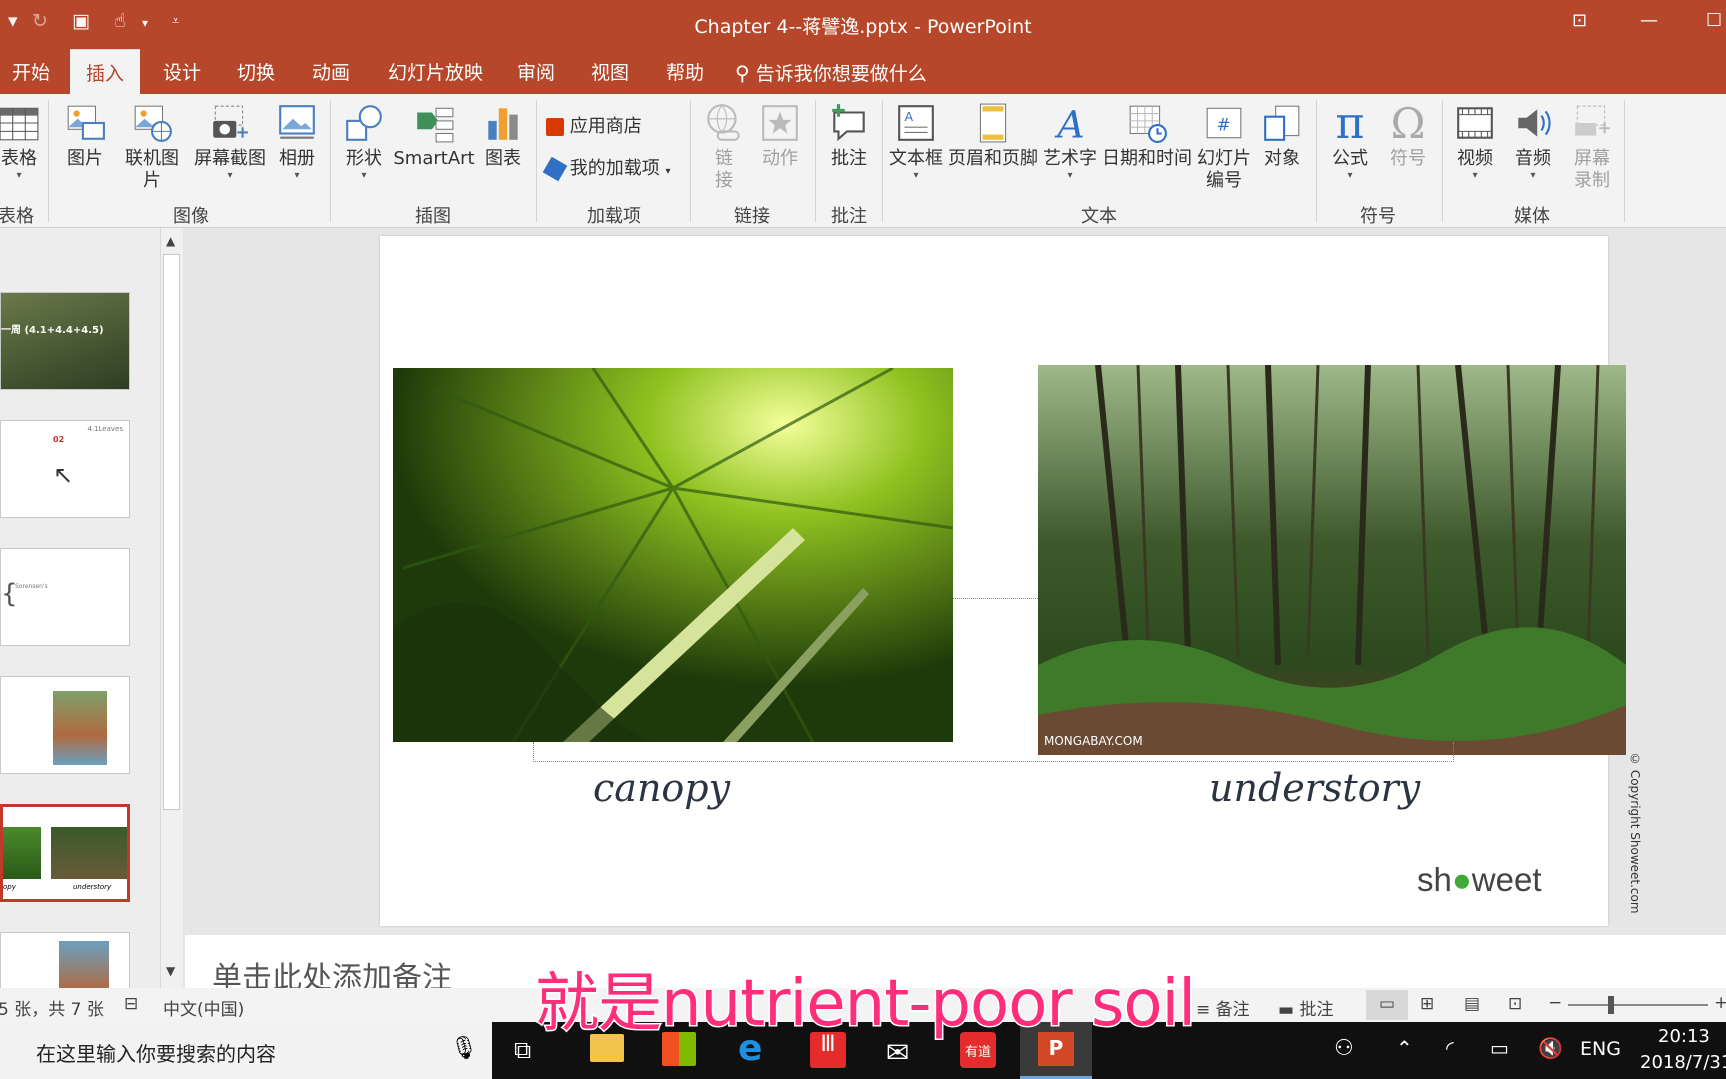 This screenshot has height=1079, width=1726. I want to click on slide-thumbnail-5-selected: opy understory, so click(65, 853).